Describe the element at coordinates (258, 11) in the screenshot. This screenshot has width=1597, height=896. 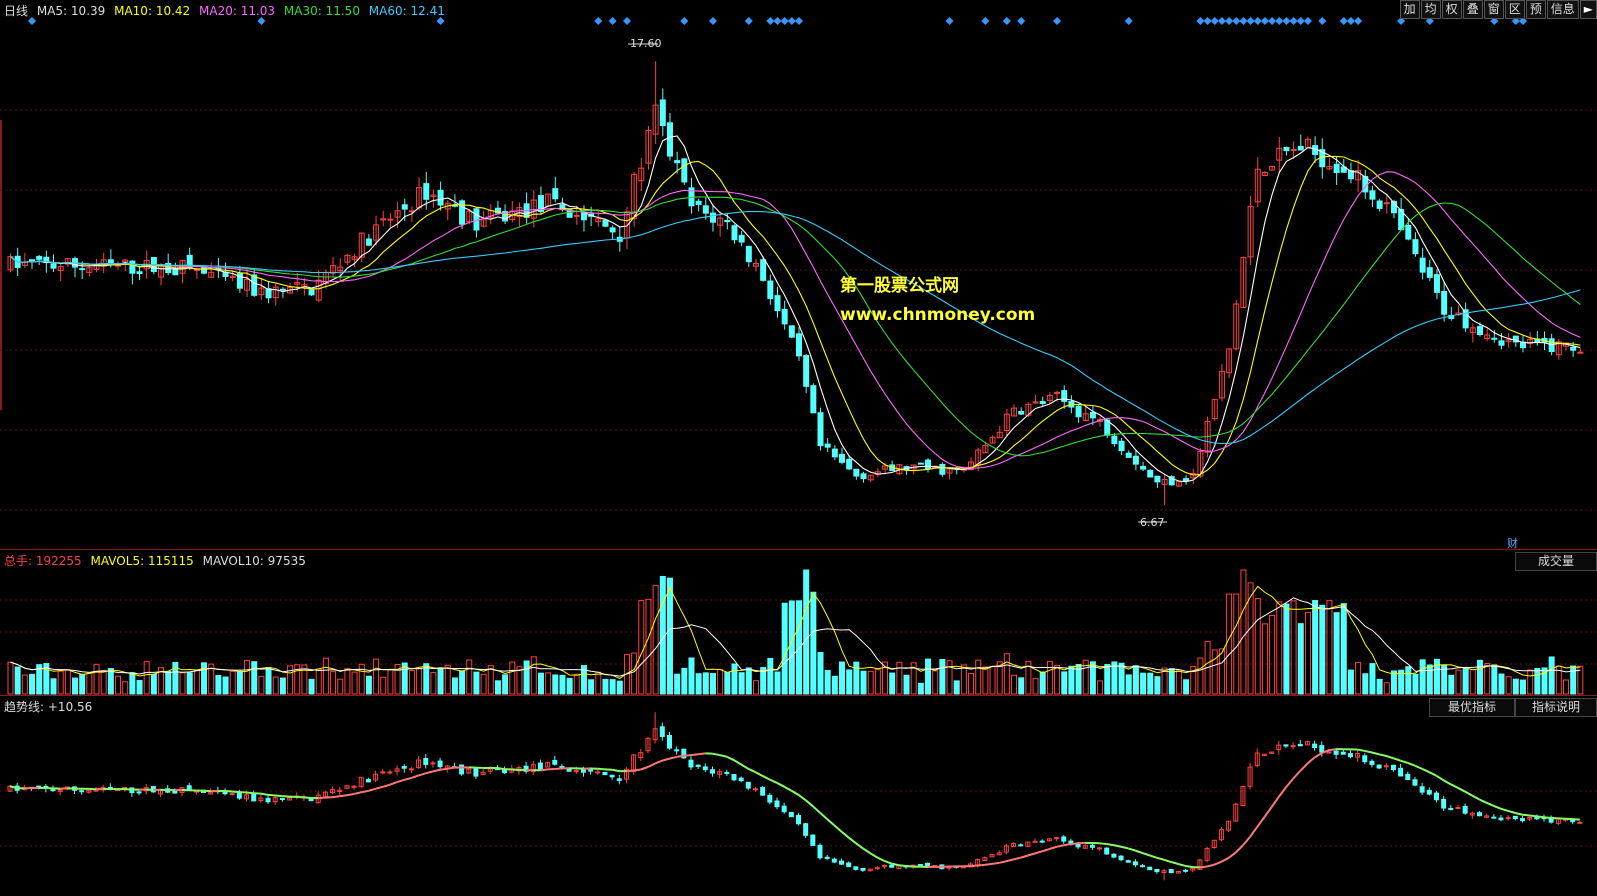
I see `ma20-value: 11.03` at that location.